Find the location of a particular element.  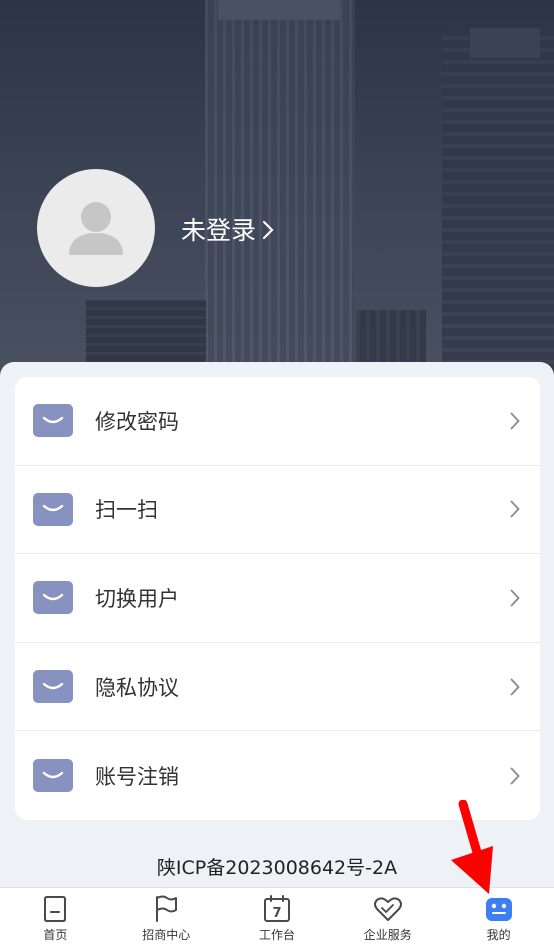

icp-license-text: 陕ICP备2023008642号-2A is located at coordinates (277, 866).